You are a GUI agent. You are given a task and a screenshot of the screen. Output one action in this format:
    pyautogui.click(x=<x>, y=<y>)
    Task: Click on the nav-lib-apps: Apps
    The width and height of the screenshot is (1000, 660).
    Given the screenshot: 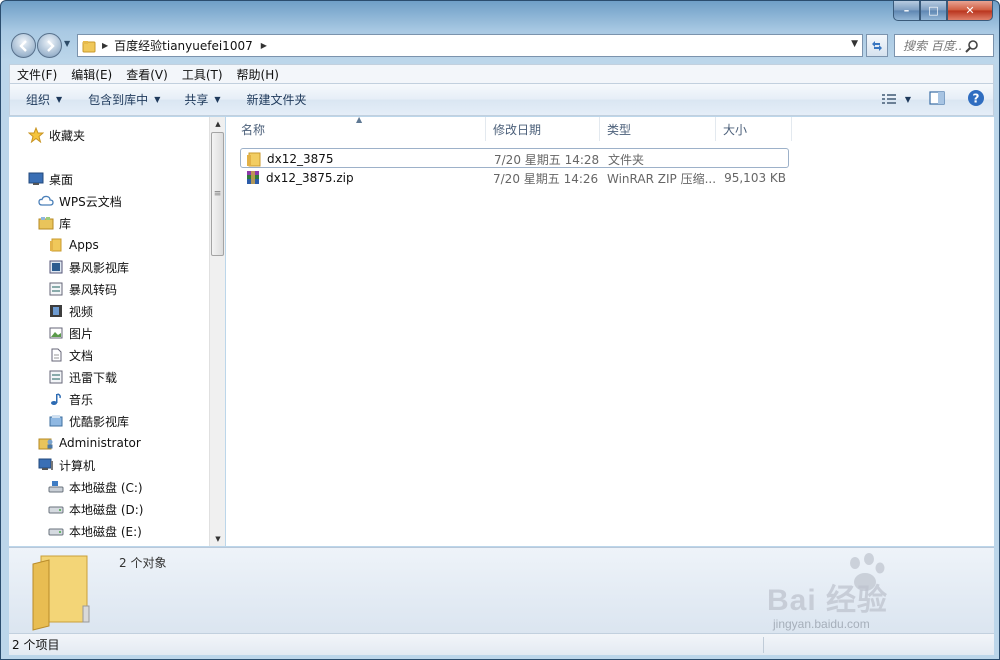 What is the action you would take?
    pyautogui.click(x=73, y=245)
    